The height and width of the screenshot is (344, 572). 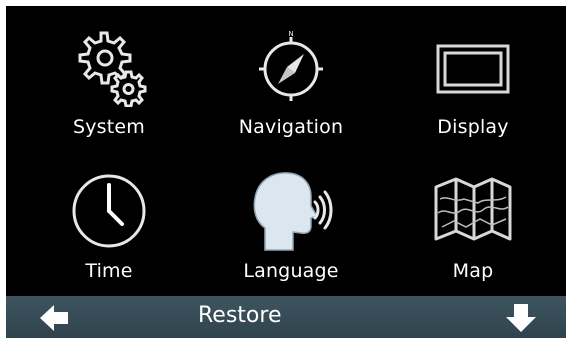 I want to click on display-tile: Display, so click(x=473, y=78).